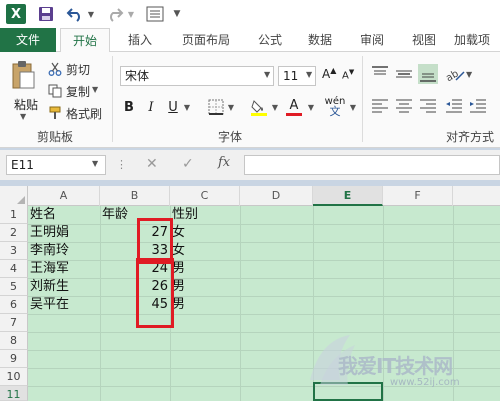  What do you see at coordinates (14, 269) in the screenshot?
I see `row-header-4: 4` at bounding box center [14, 269].